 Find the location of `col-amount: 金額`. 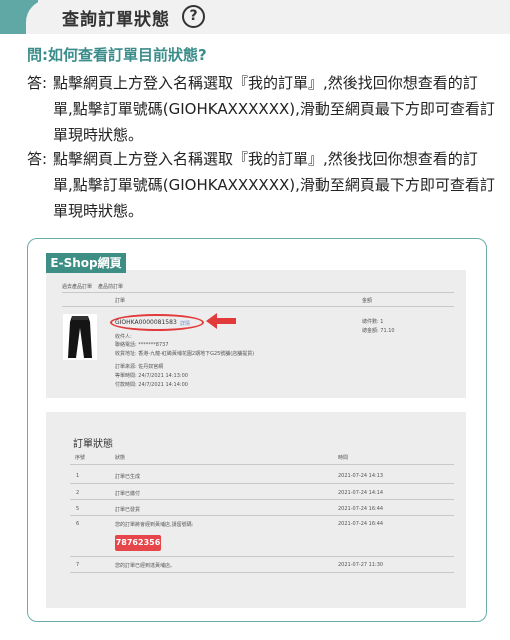

col-amount: 金額 is located at coordinates (367, 301).